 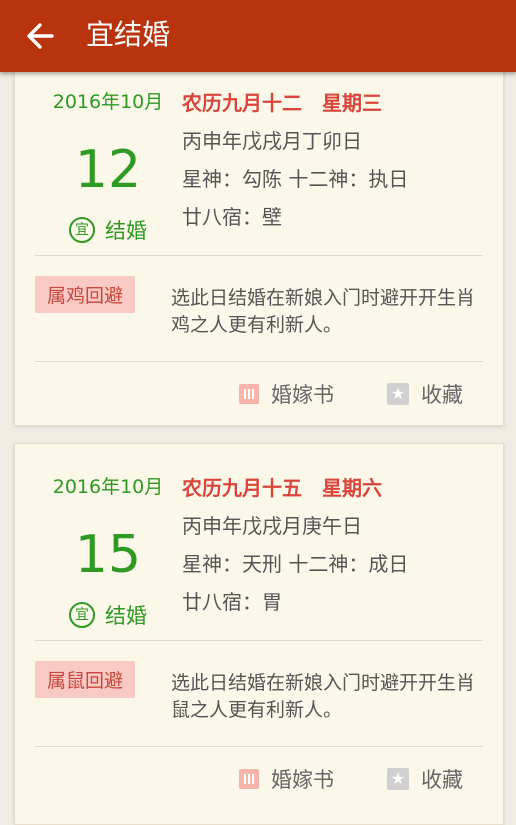 I want to click on day-number: 12, so click(x=108, y=170).